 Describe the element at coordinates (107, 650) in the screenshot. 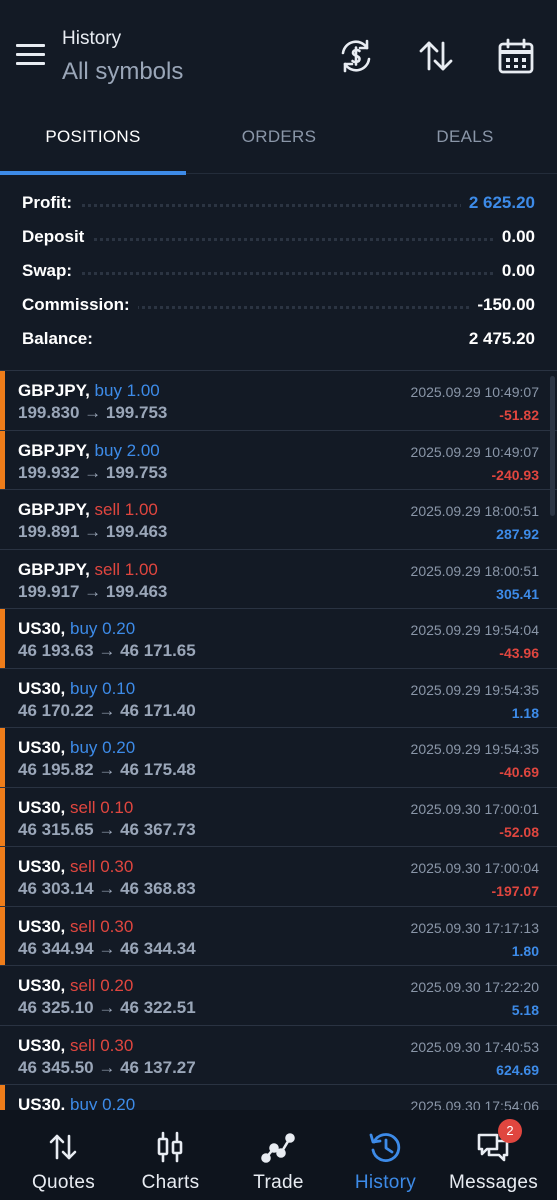

I see `position-prices: 46 193.63 → 46 171.65` at that location.